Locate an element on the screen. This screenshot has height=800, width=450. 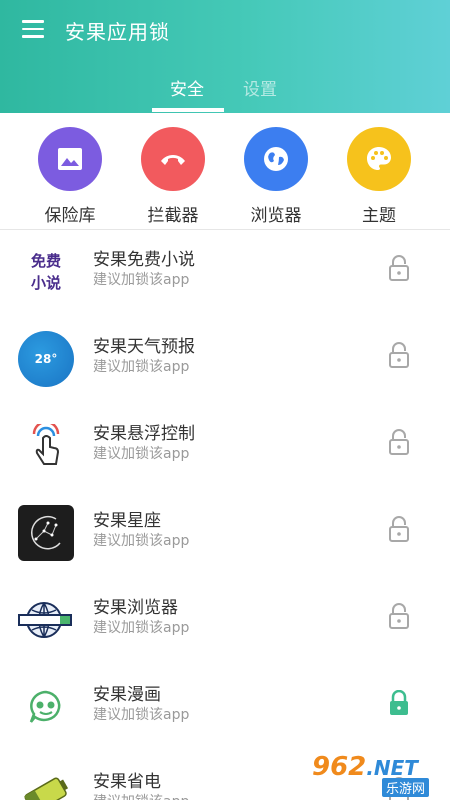
list-item-novel: 免费 小说 安果免费小说 建议加锁该app is located at coordinates (225, 274).